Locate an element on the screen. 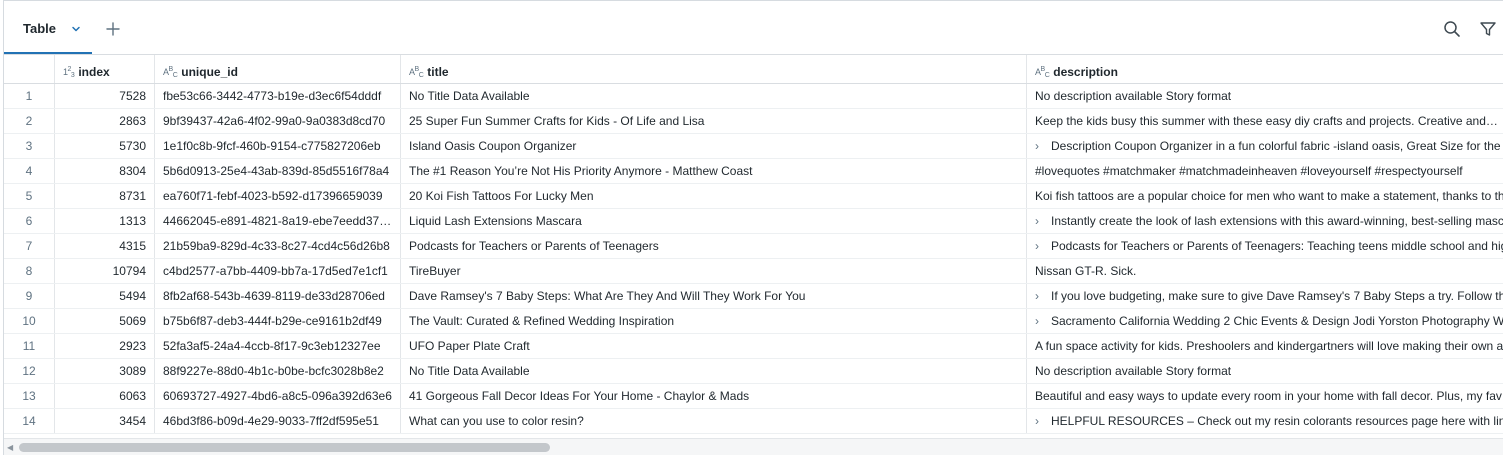 The image size is (1503, 455). title-cell: Island Oasis Coupon Organizer is located at coordinates (714, 146).